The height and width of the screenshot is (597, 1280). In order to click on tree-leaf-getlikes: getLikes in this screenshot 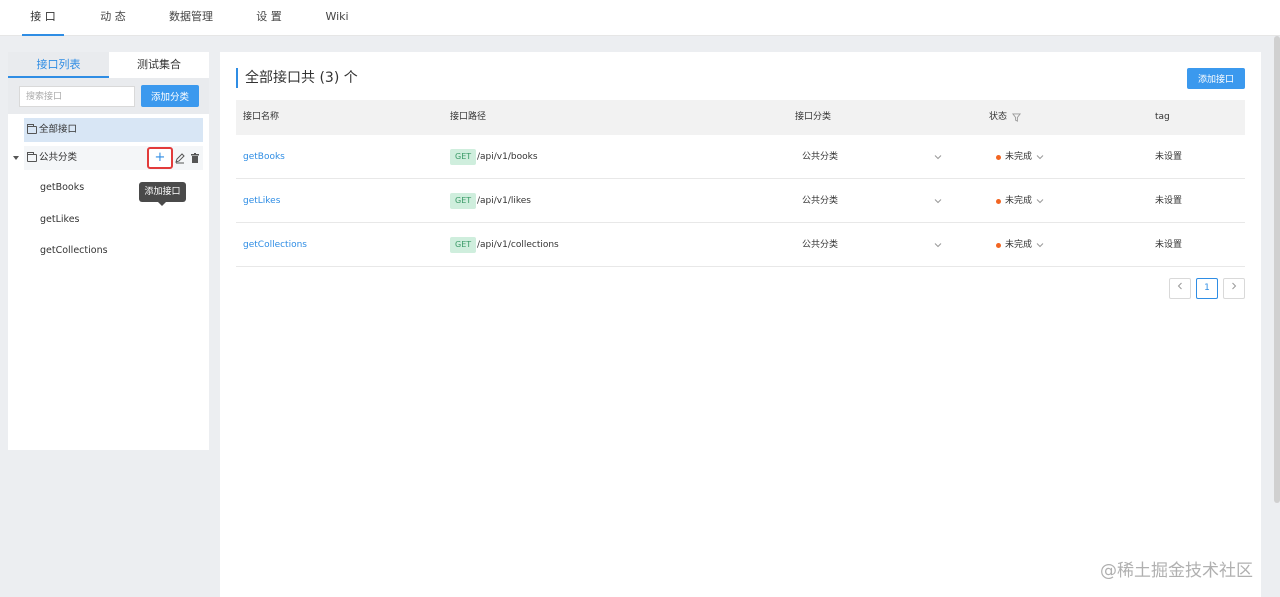, I will do `click(60, 219)`.